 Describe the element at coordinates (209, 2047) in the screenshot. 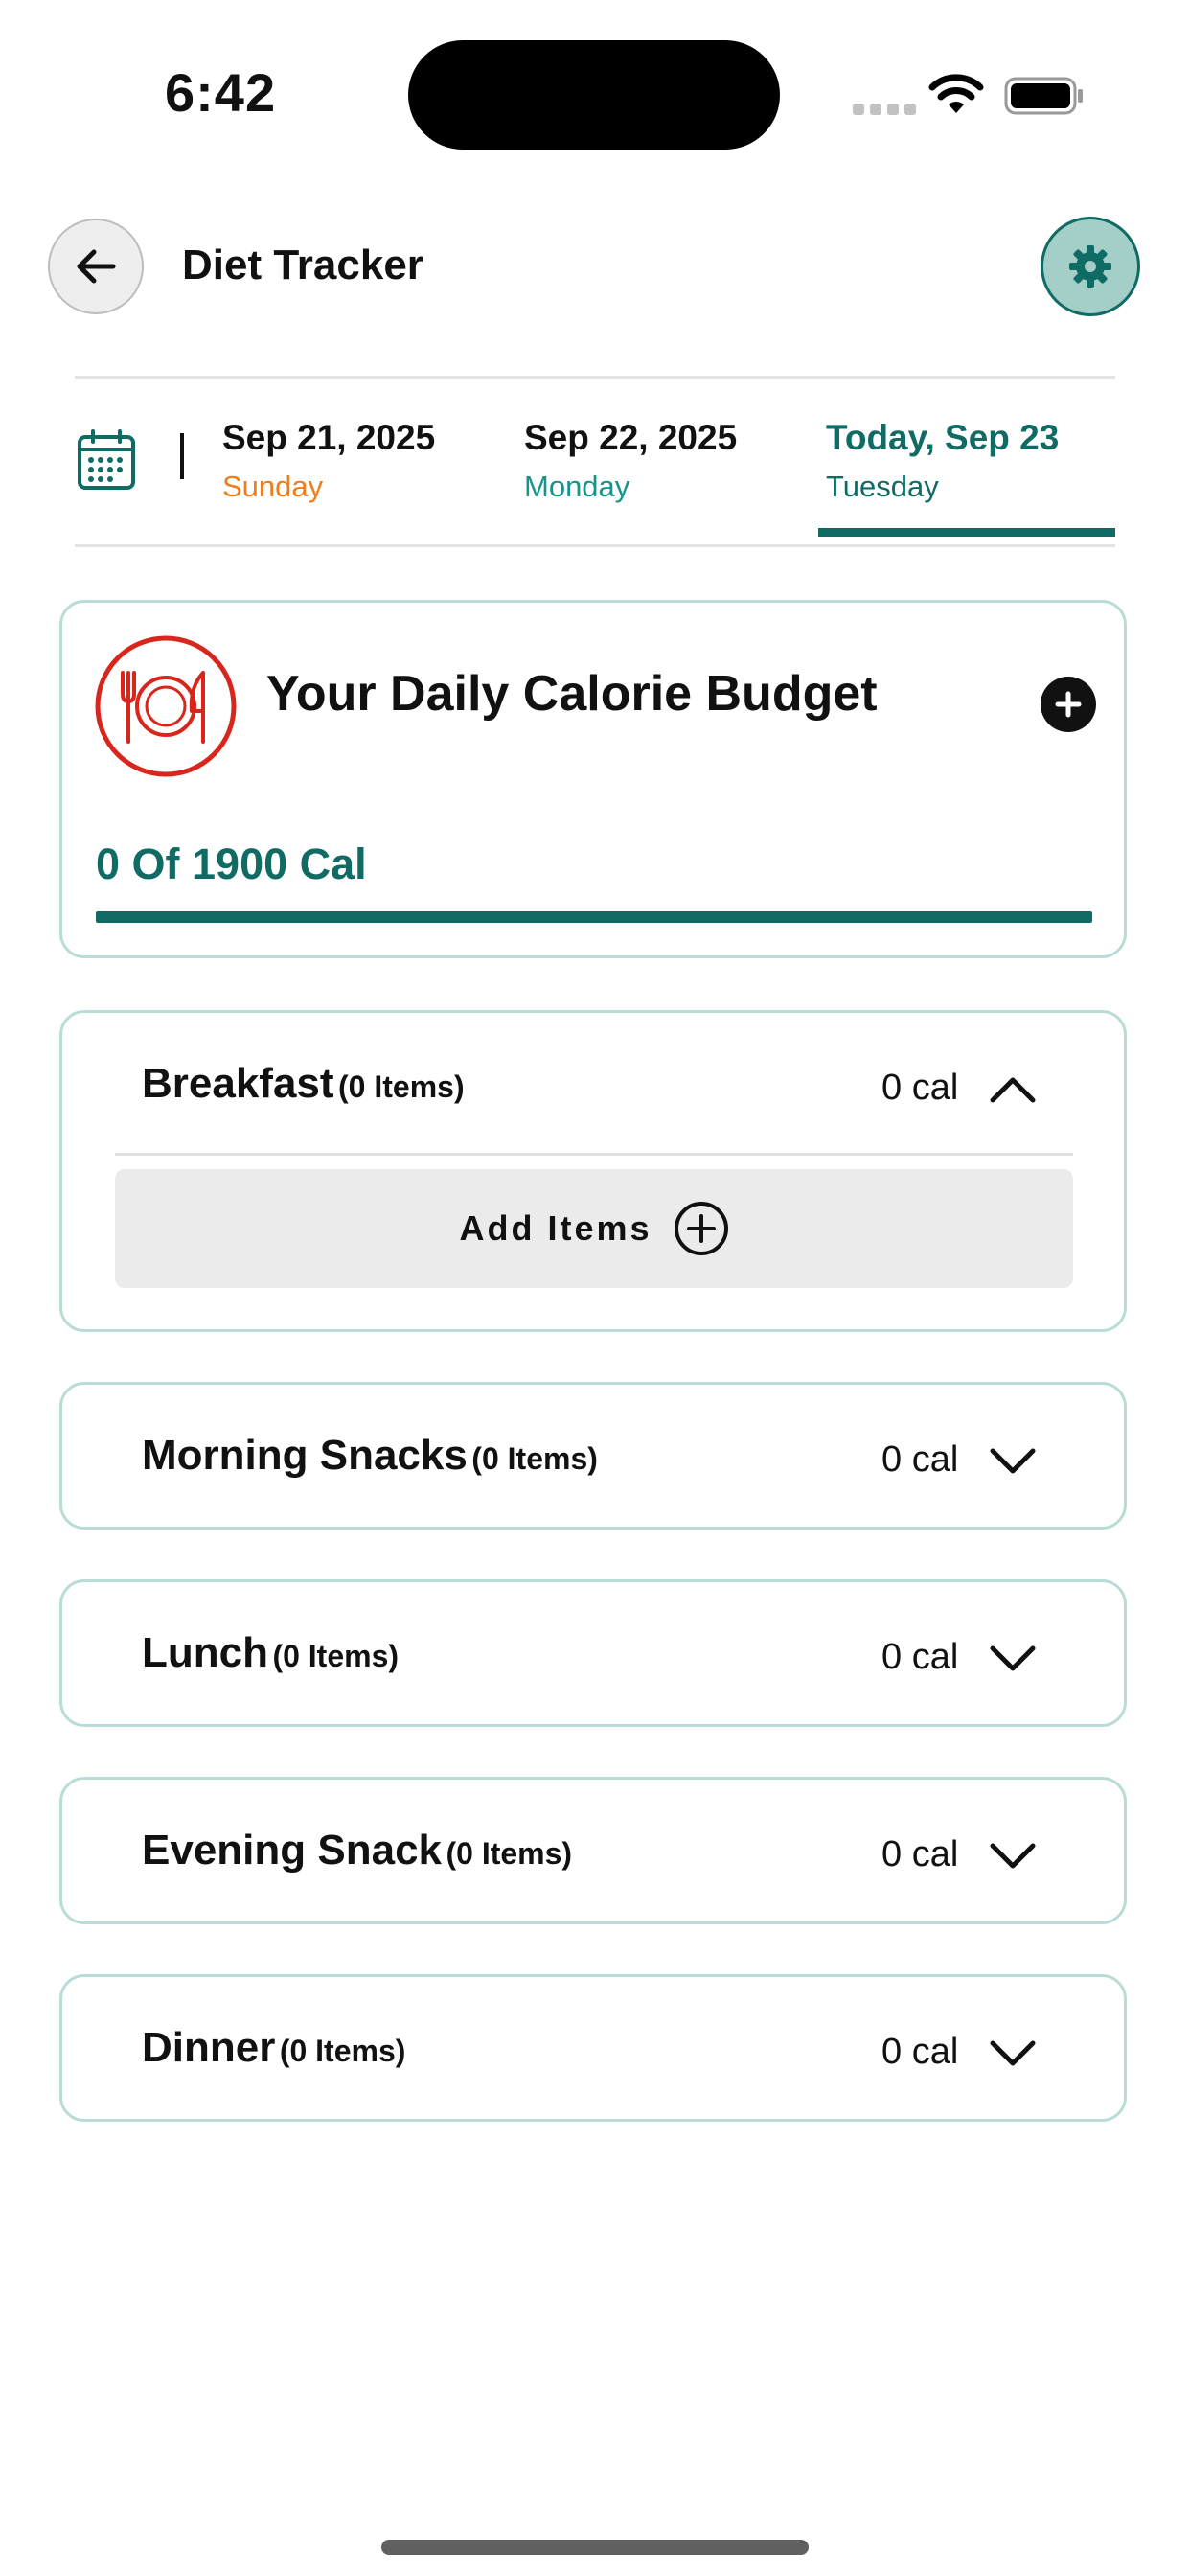

I see `meal-name: Dinner` at that location.